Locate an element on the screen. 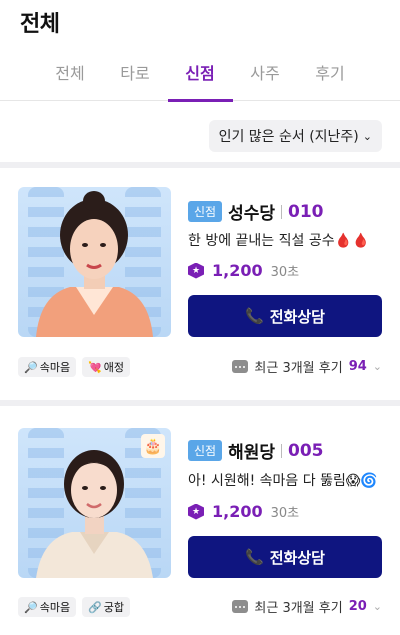 This screenshot has height=635, width=400. counselor-photo is located at coordinates (94, 262).